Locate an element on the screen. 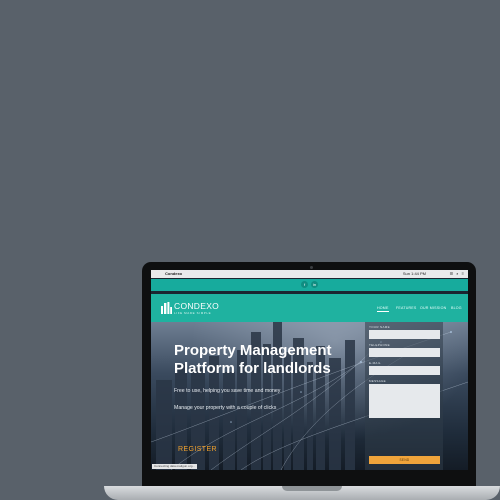 The width and height of the screenshot is (500, 500). nav-item-blog: BLOG is located at coordinates (456, 308).